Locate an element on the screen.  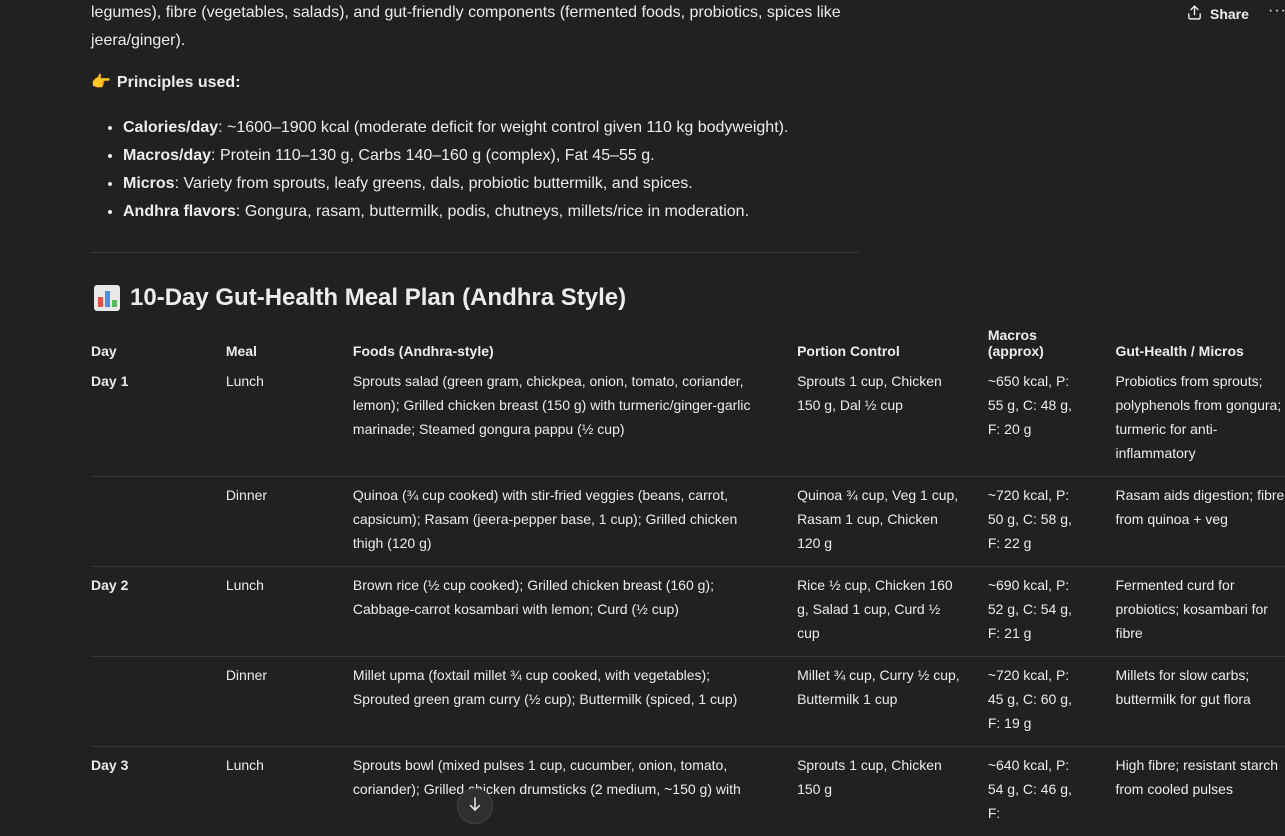
cell-macros: ~720 kcal, P: 50 g, C: 58 g, F: 22 g is located at coordinates (1052, 522).